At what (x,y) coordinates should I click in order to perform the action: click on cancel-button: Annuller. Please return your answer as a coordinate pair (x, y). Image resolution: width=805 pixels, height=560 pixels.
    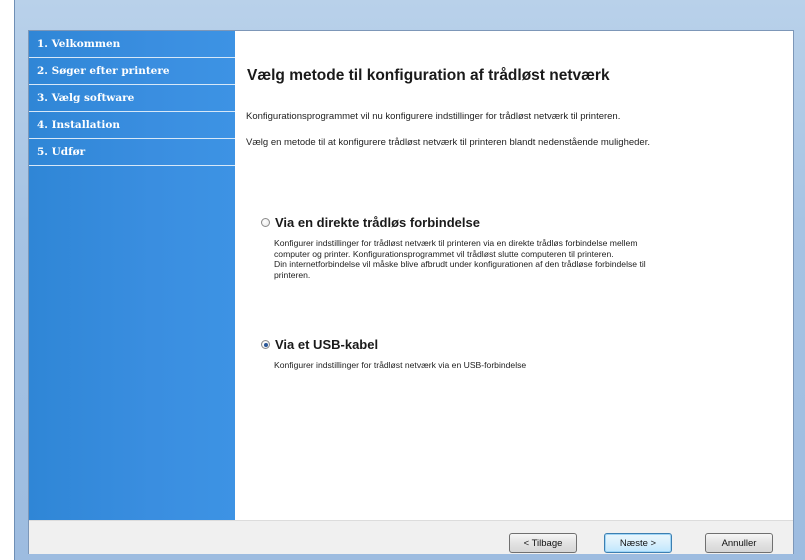
    Looking at the image, I should click on (739, 543).